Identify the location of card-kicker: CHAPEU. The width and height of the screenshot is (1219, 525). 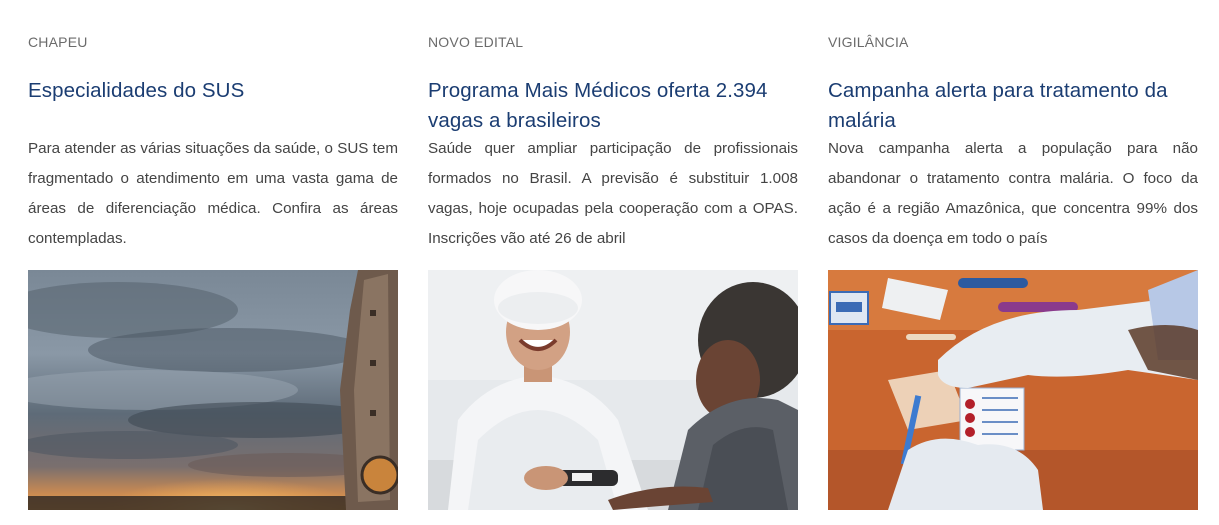
(58, 42).